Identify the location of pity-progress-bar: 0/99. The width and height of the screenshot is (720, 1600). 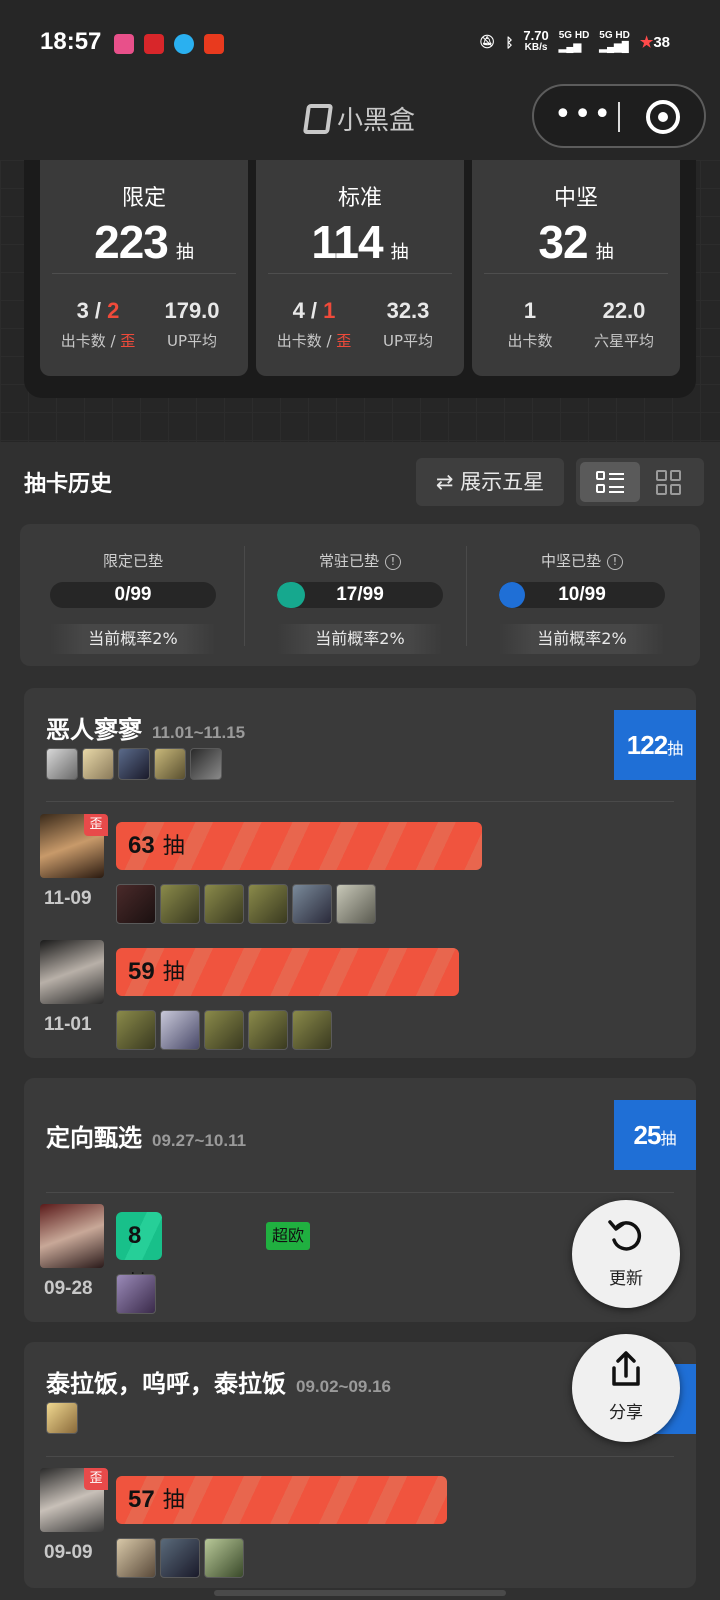
(133, 595).